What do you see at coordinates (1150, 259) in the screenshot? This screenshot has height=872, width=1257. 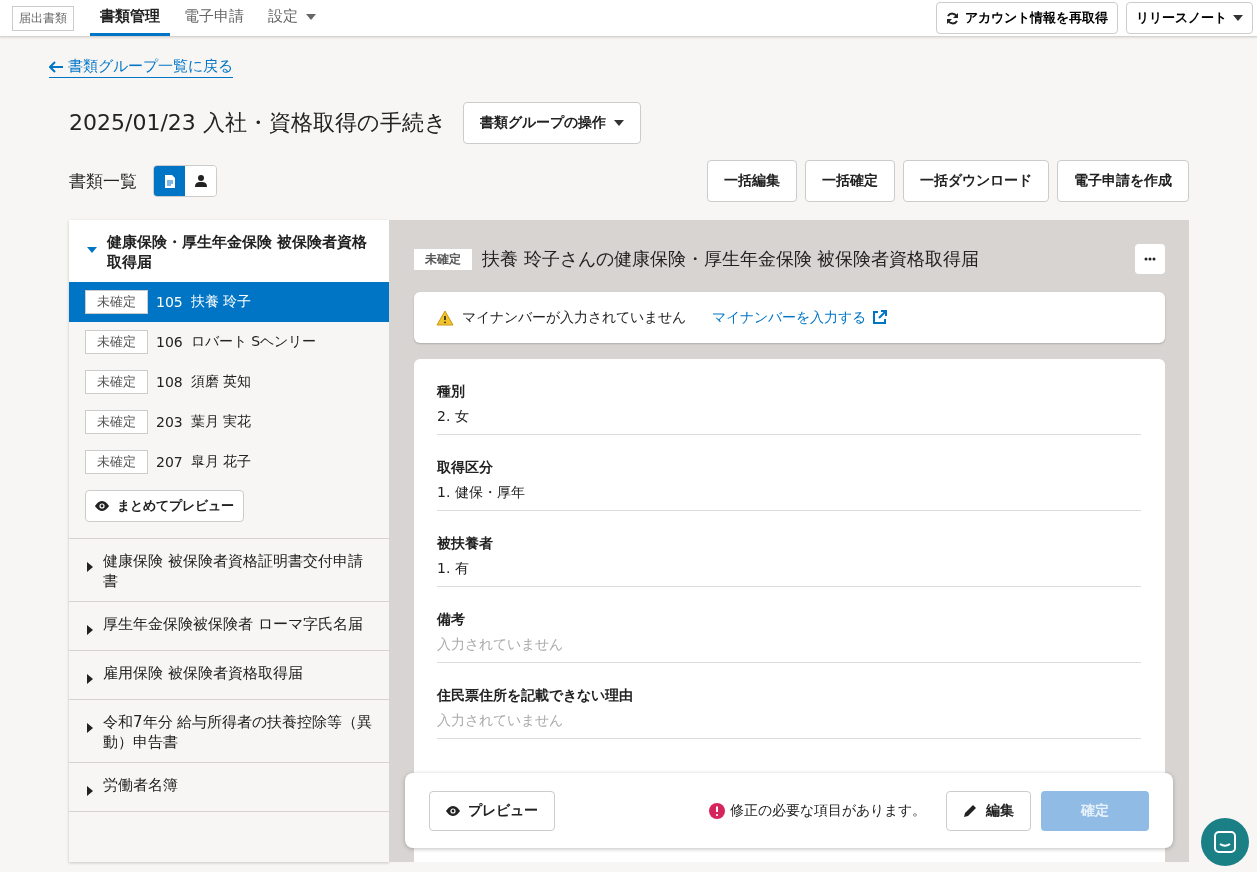 I see `more-icon` at bounding box center [1150, 259].